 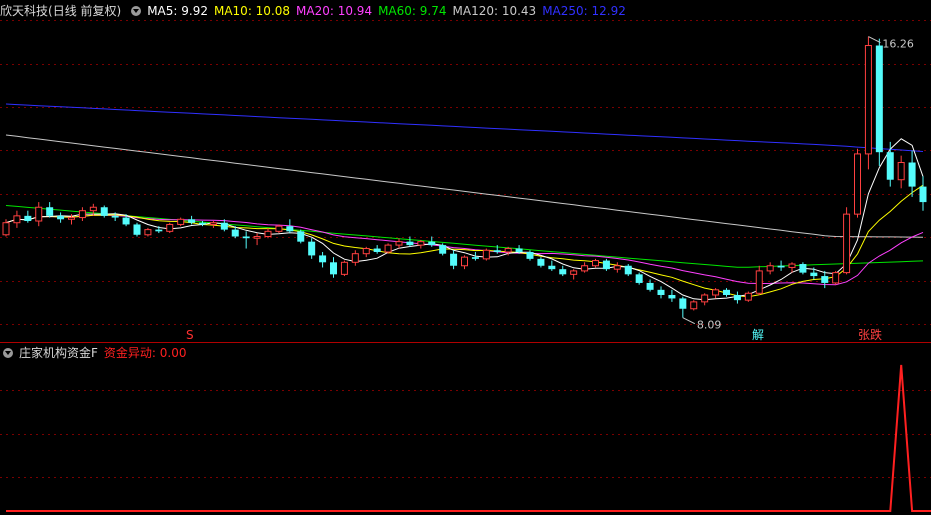 I want to click on ma5-value: MA5: 9.92, so click(x=177, y=11).